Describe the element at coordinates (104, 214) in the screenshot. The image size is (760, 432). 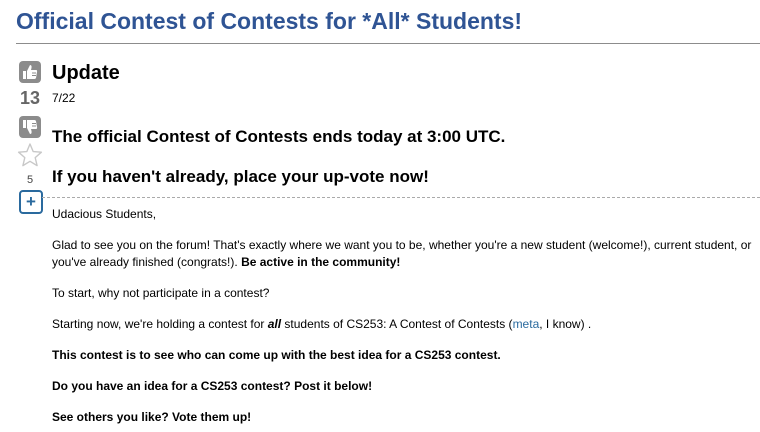
I see `greeting: Udacious Students,` at that location.